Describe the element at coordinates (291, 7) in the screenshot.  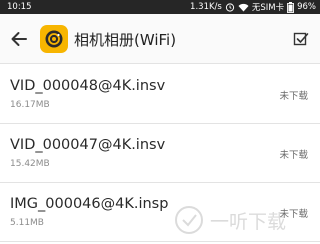
I see `battery-icon` at that location.